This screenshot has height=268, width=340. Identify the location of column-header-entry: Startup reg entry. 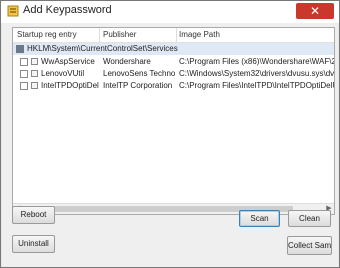
(57, 34).